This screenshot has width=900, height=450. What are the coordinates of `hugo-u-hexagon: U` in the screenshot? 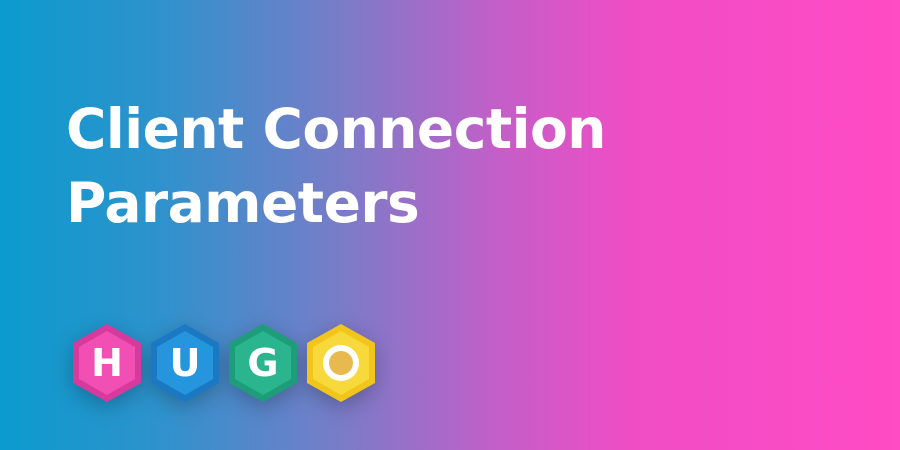 It's located at (185, 363).